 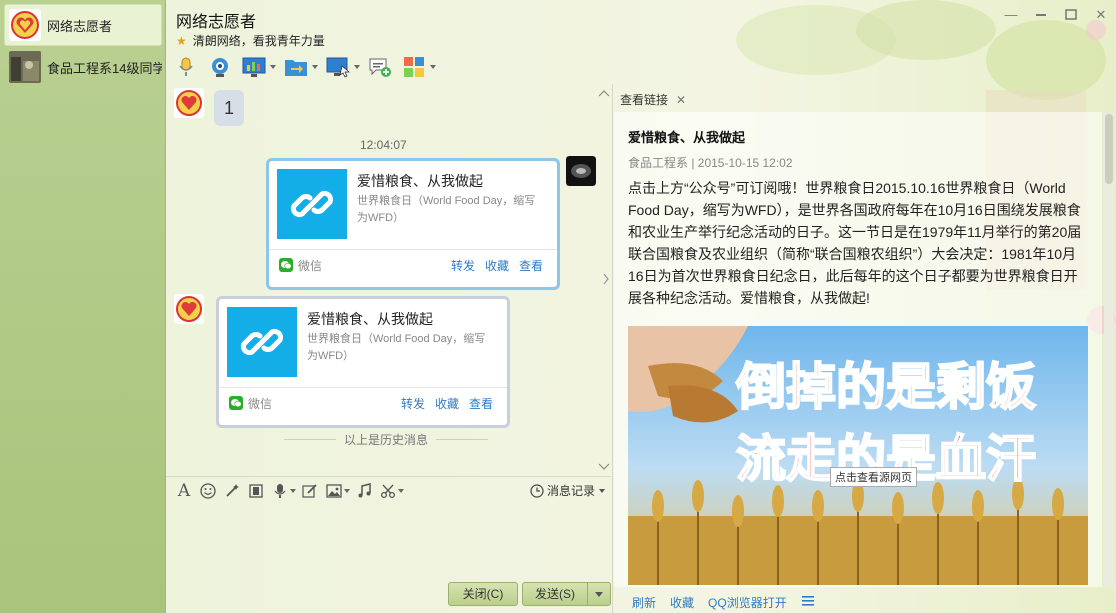 I want to click on send-options-button, so click(x=599, y=594).